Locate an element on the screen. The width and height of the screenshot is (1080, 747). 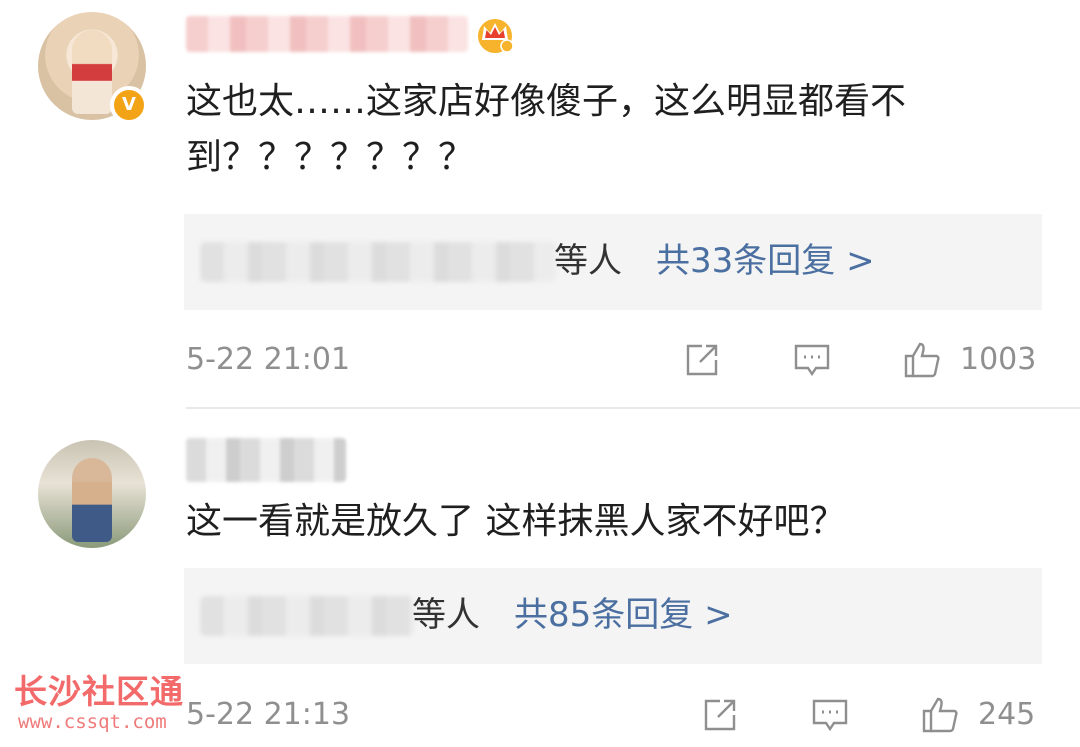
reply-preview: 等人 共85条回复 > is located at coordinates (613, 616).